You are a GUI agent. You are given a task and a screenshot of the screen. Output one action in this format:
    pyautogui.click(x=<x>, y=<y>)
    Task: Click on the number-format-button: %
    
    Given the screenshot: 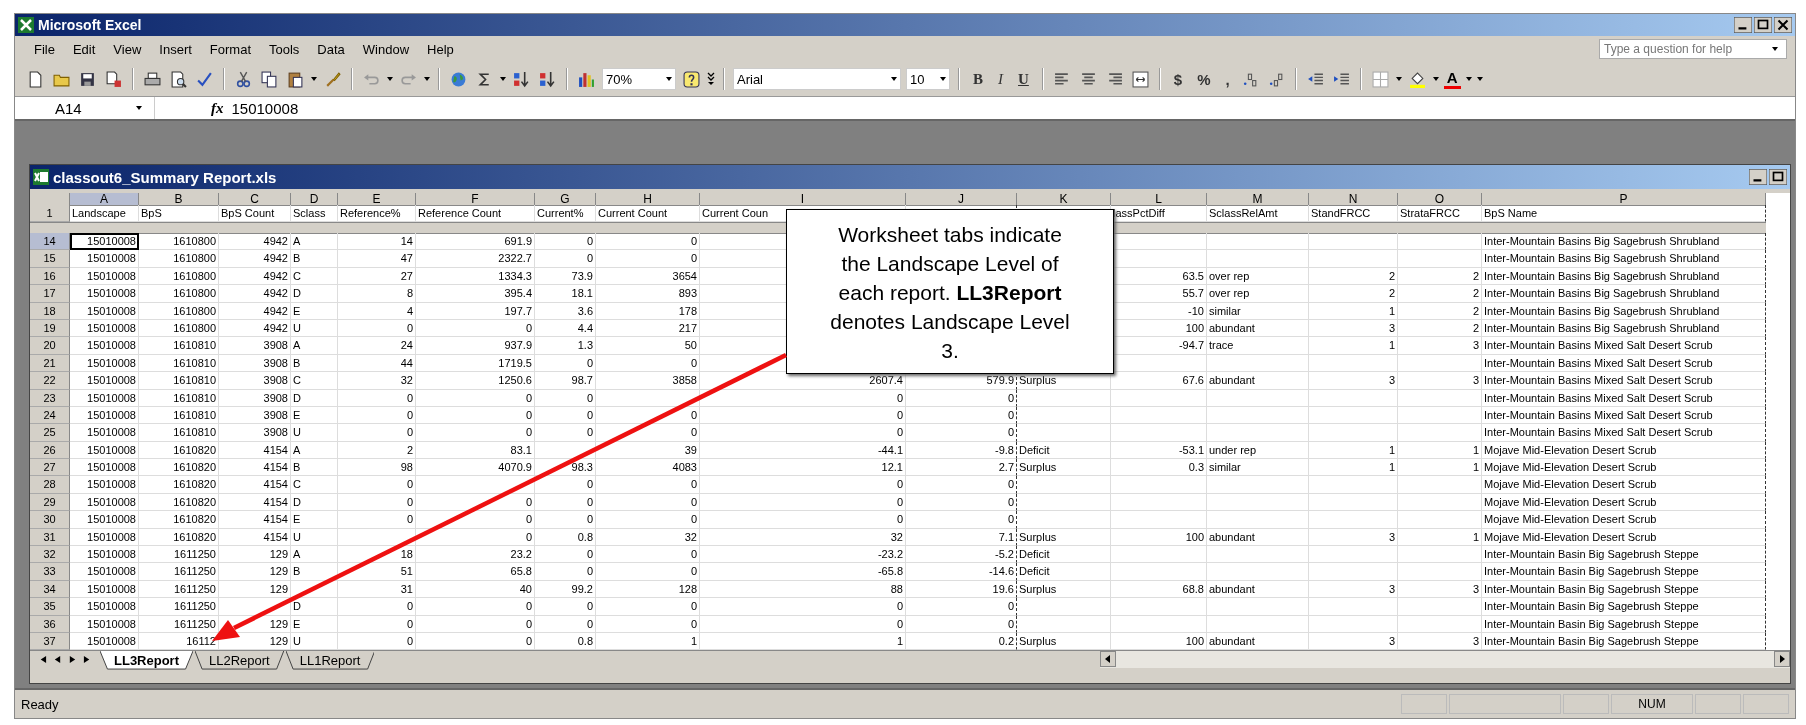 What is the action you would take?
    pyautogui.click(x=1204, y=79)
    